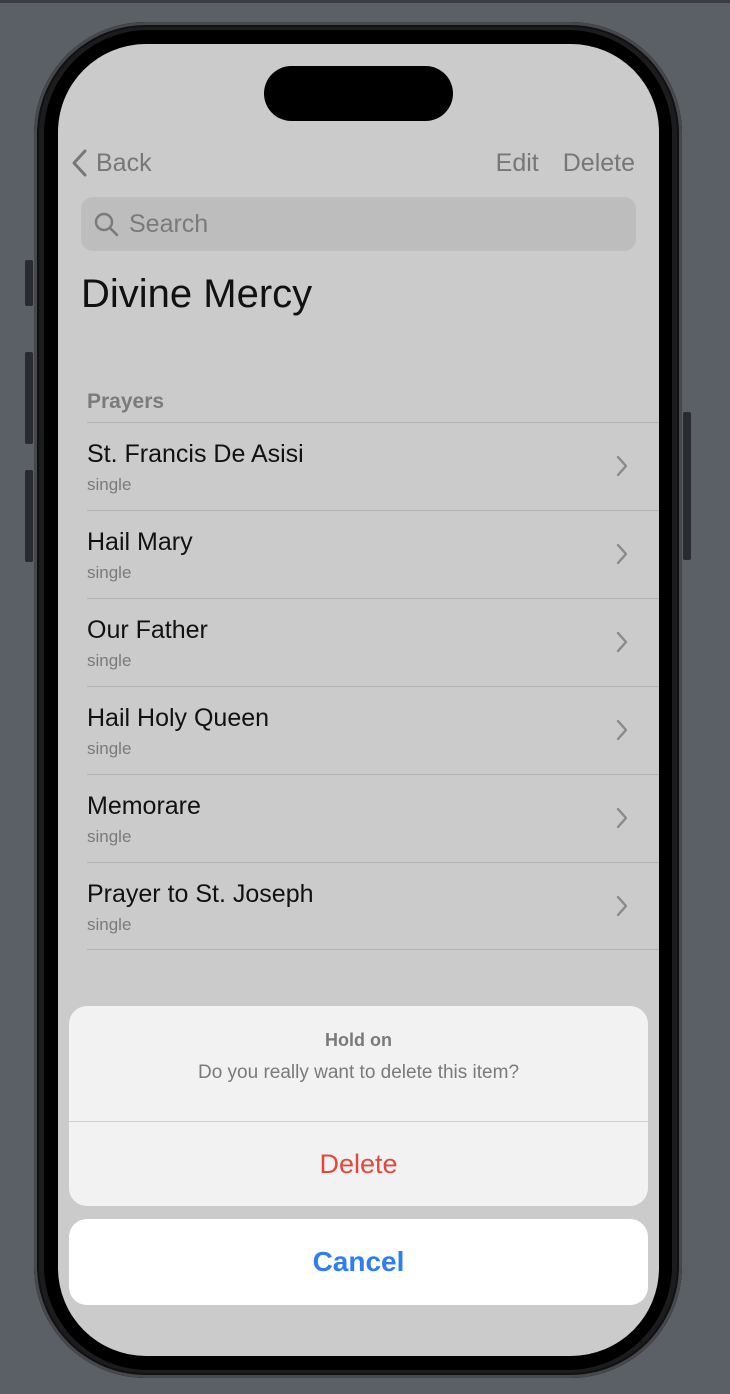 The image size is (730, 1394). What do you see at coordinates (124, 162) in the screenshot?
I see `back-label: Back` at bounding box center [124, 162].